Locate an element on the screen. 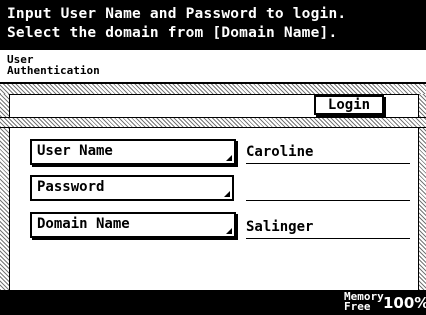 The width and height of the screenshot is (426, 315). user-name-value: Caroline is located at coordinates (328, 151).